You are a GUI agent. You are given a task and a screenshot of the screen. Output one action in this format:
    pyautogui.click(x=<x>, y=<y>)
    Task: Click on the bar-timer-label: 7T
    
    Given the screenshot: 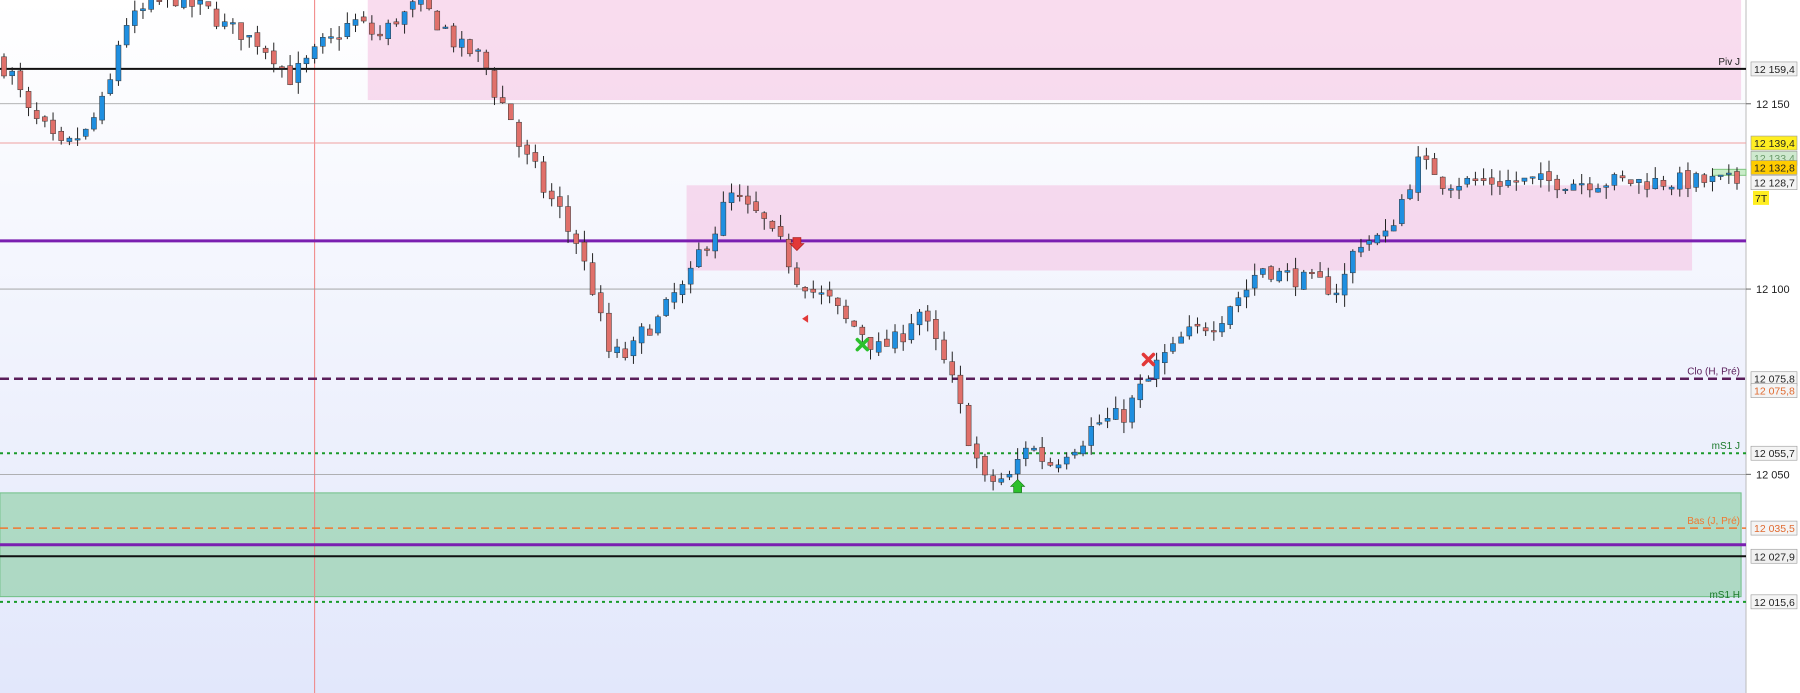 What is the action you would take?
    pyautogui.click(x=1761, y=199)
    